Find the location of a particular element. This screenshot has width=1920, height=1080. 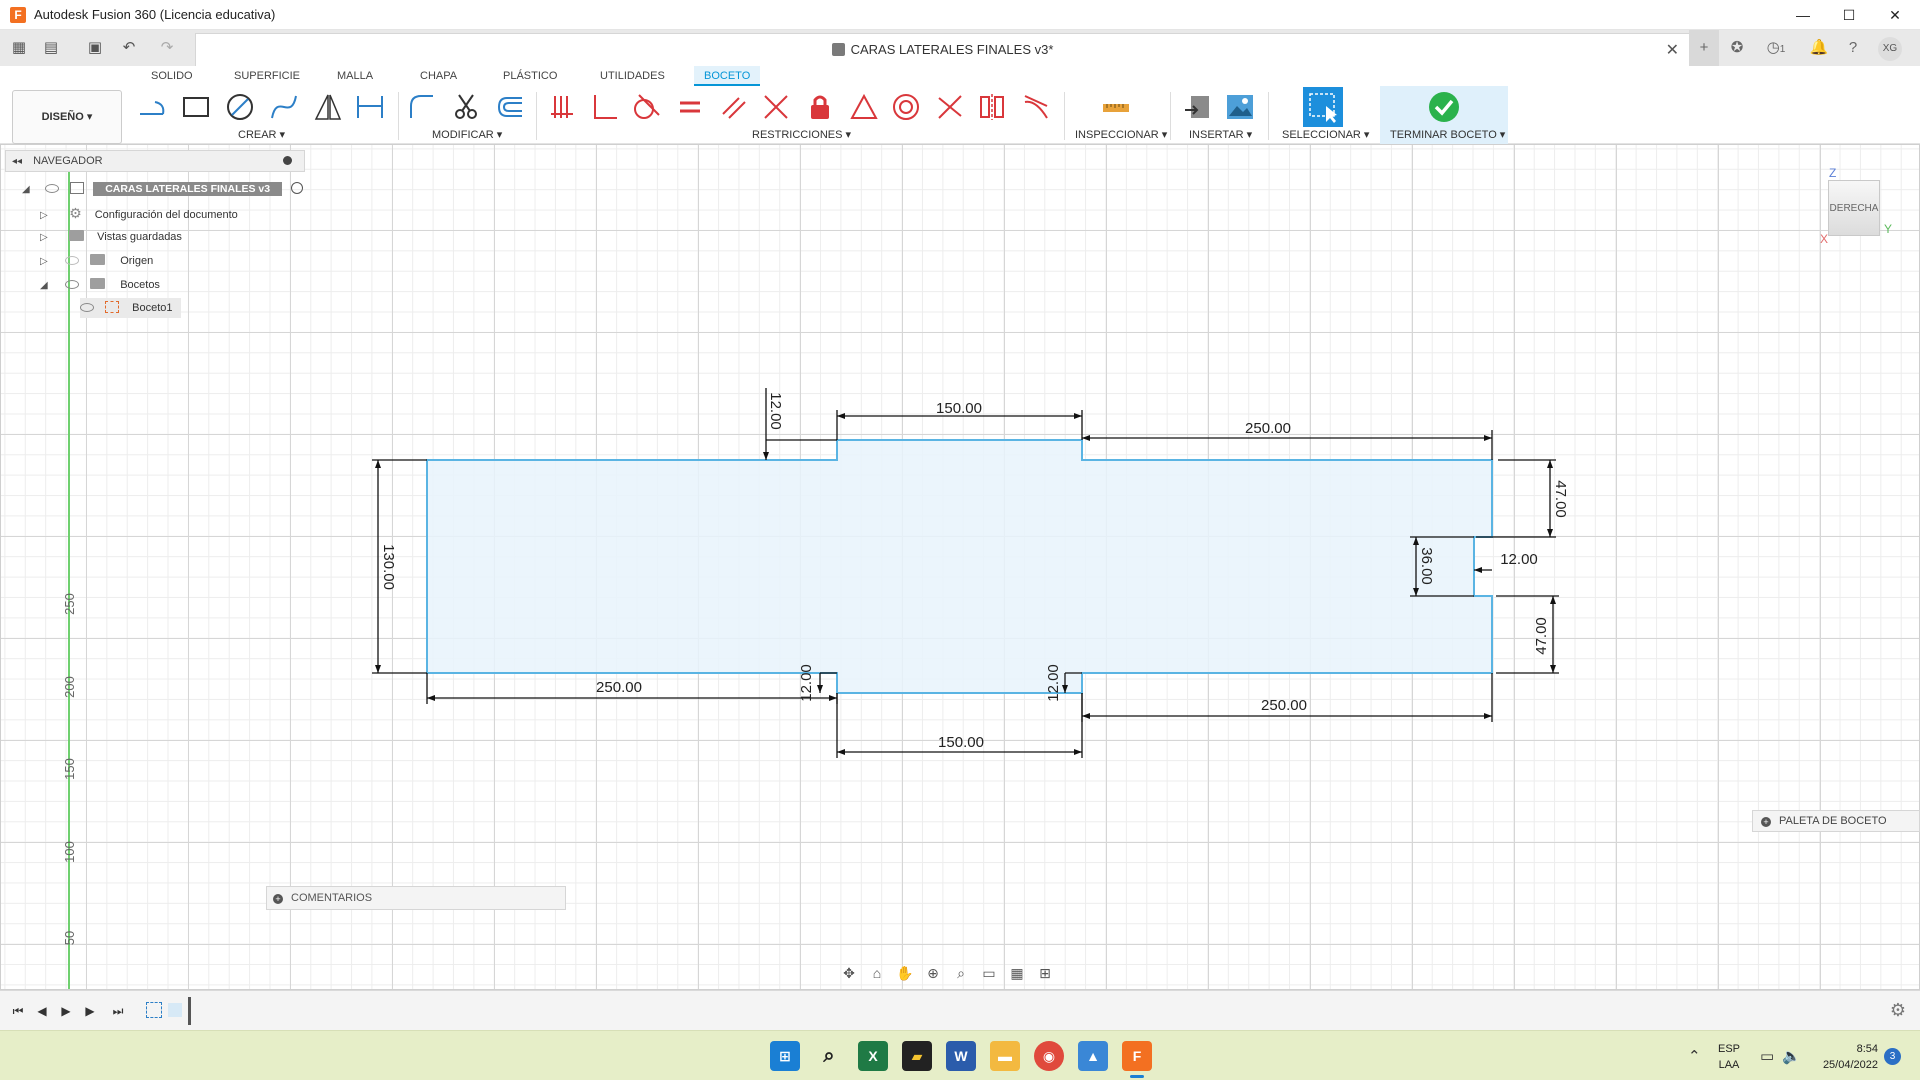

viewports-icon: ⊞ is located at coordinates (1045, 973).